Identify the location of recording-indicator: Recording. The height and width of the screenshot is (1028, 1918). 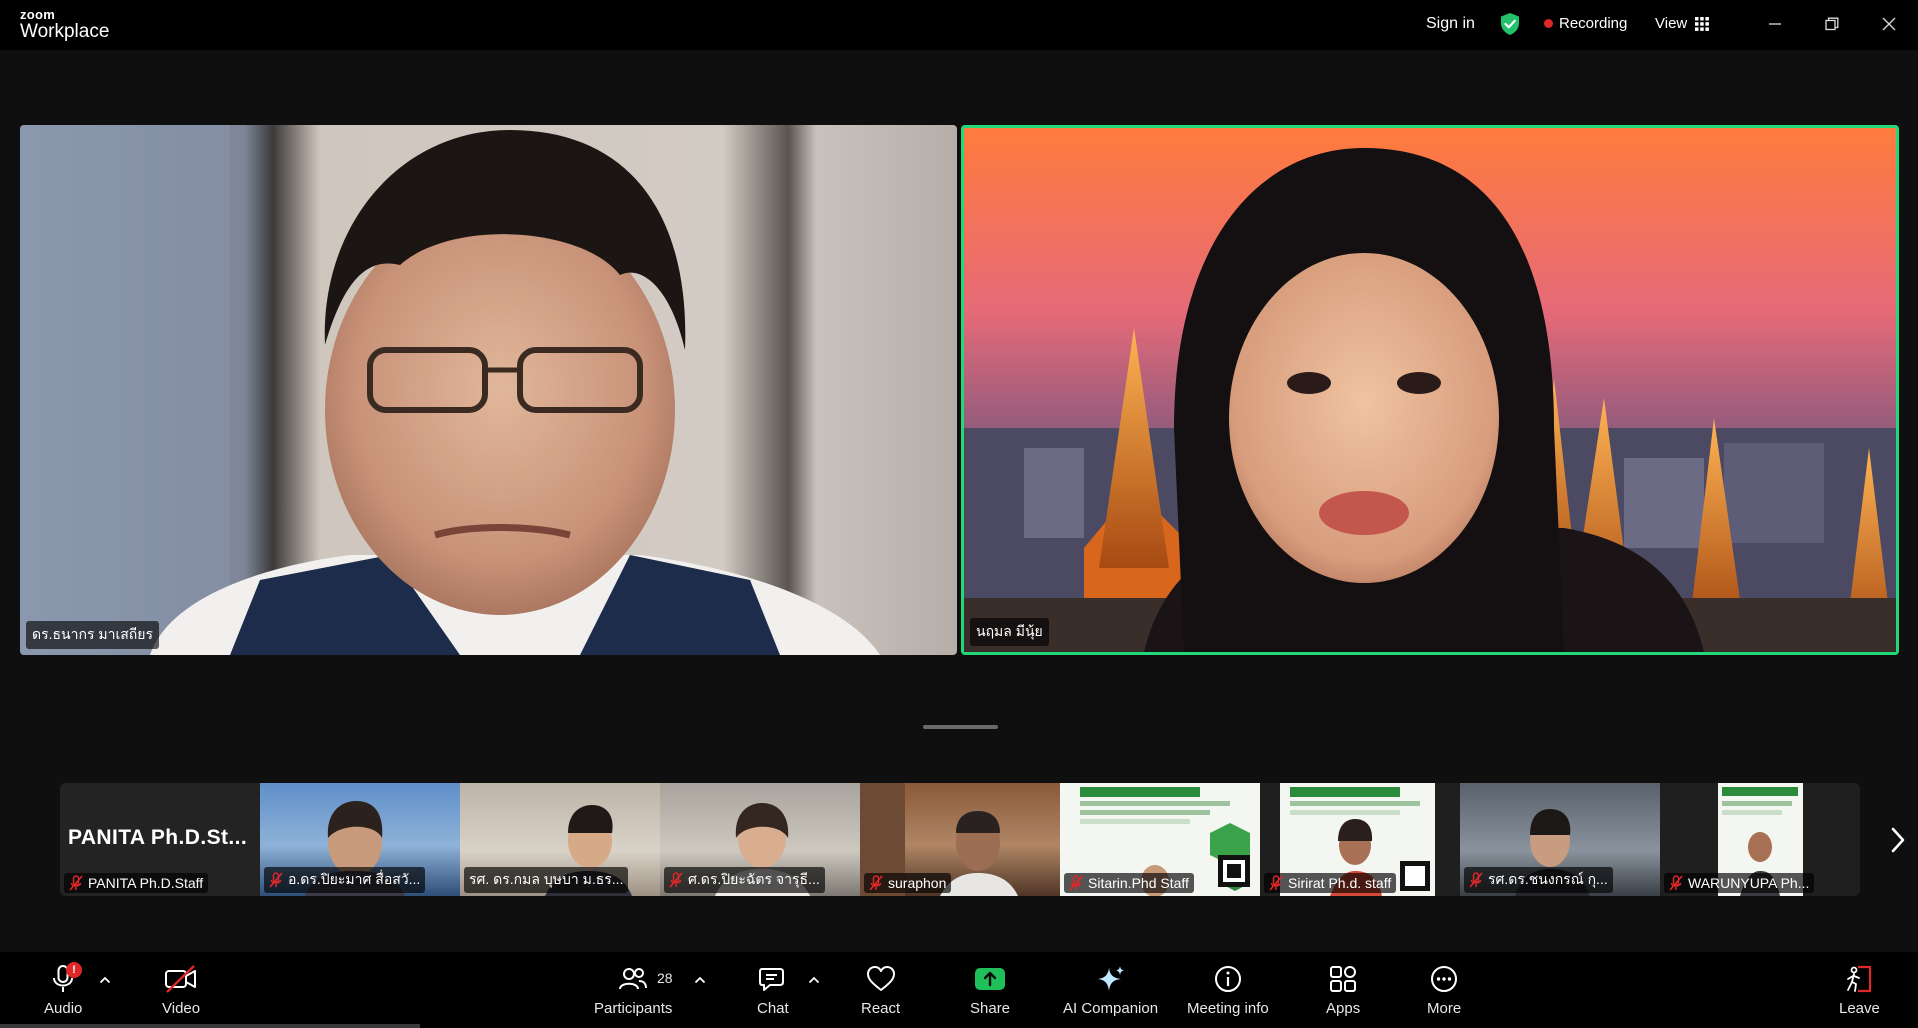
(1585, 23).